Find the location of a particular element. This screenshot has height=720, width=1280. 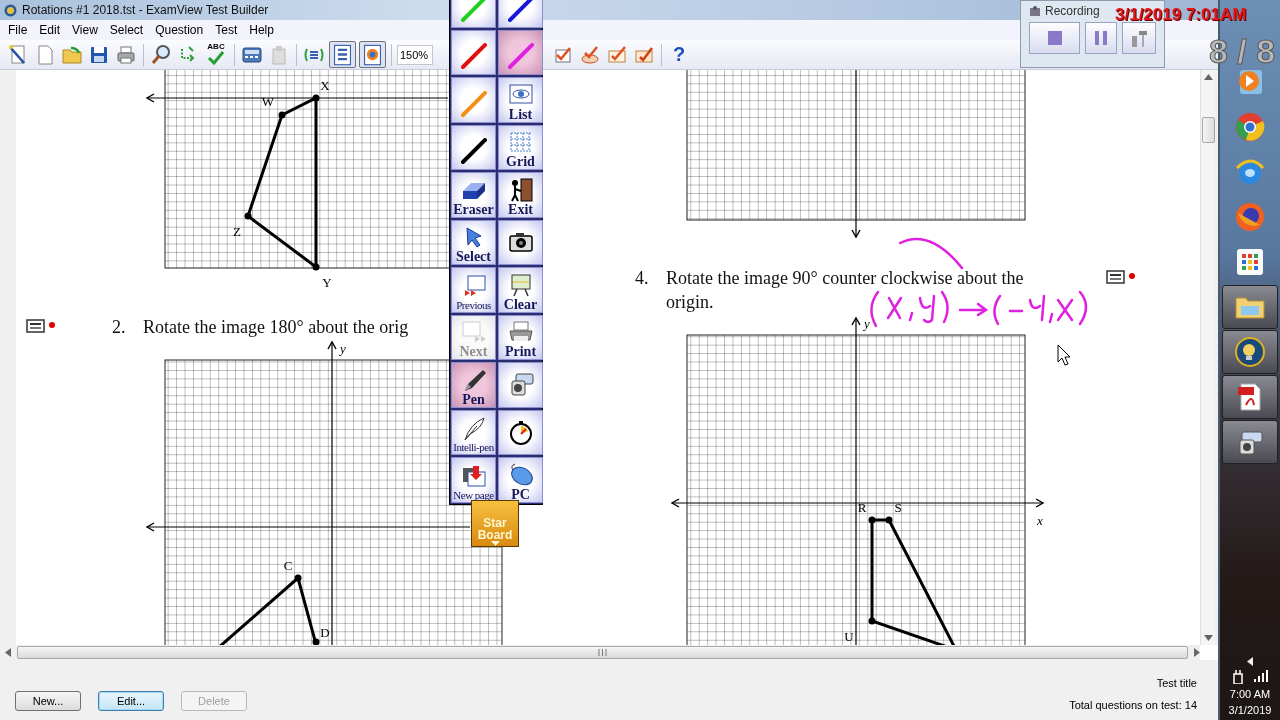

palette-button: Print is located at coordinates (520, 337).